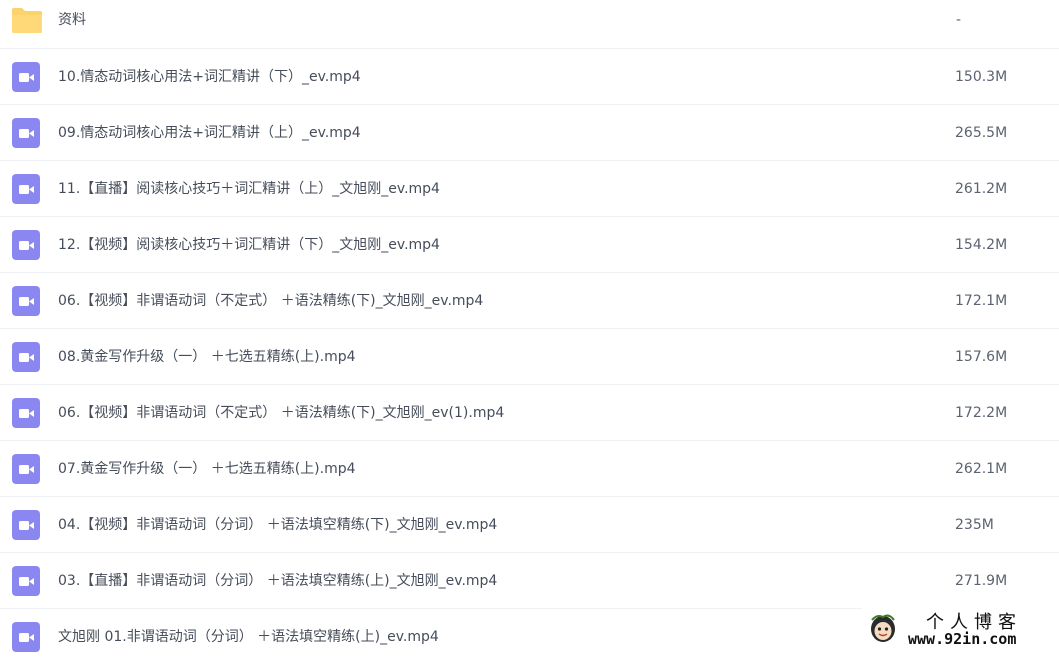 This screenshot has width=1059, height=665. Describe the element at coordinates (249, 189) in the screenshot. I see `file-name: 11.【直播】阅读核心技巧＋词汇精讲（上）_文旭刚_ev.mp4` at that location.